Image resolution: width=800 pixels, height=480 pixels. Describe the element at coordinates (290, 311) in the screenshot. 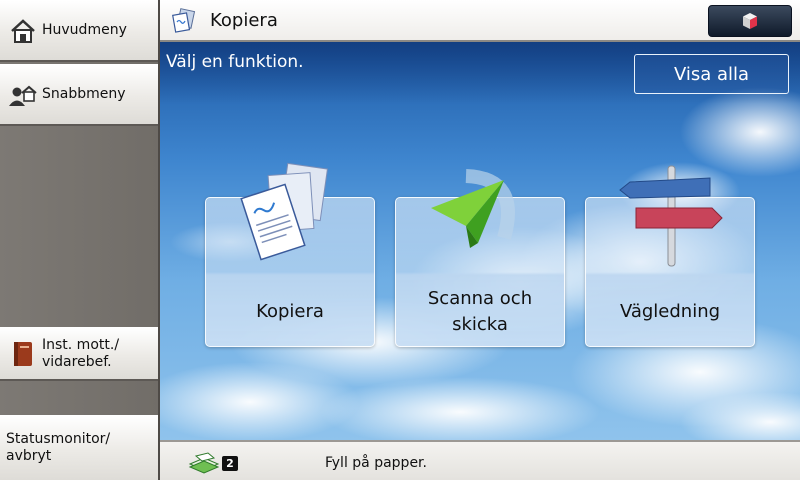

I see `copy-tile-label: Kopiera` at that location.